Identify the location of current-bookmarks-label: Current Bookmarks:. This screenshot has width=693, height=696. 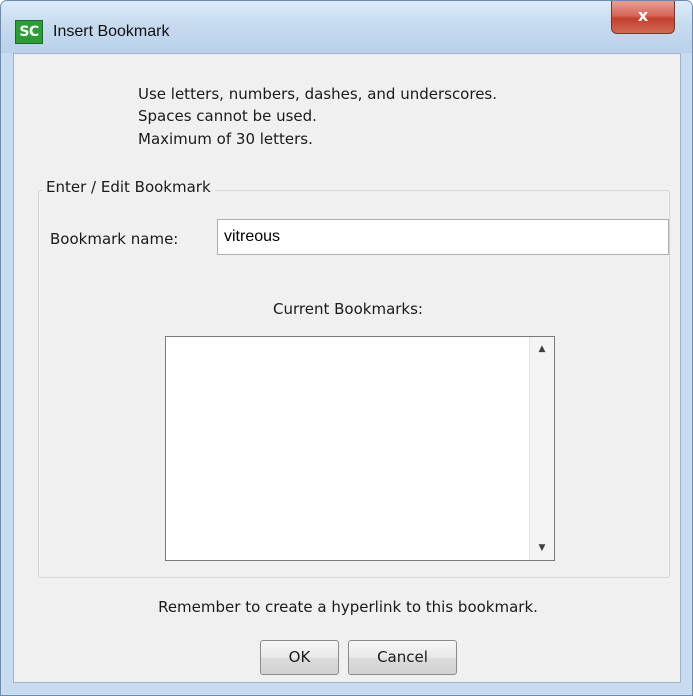
(348, 309).